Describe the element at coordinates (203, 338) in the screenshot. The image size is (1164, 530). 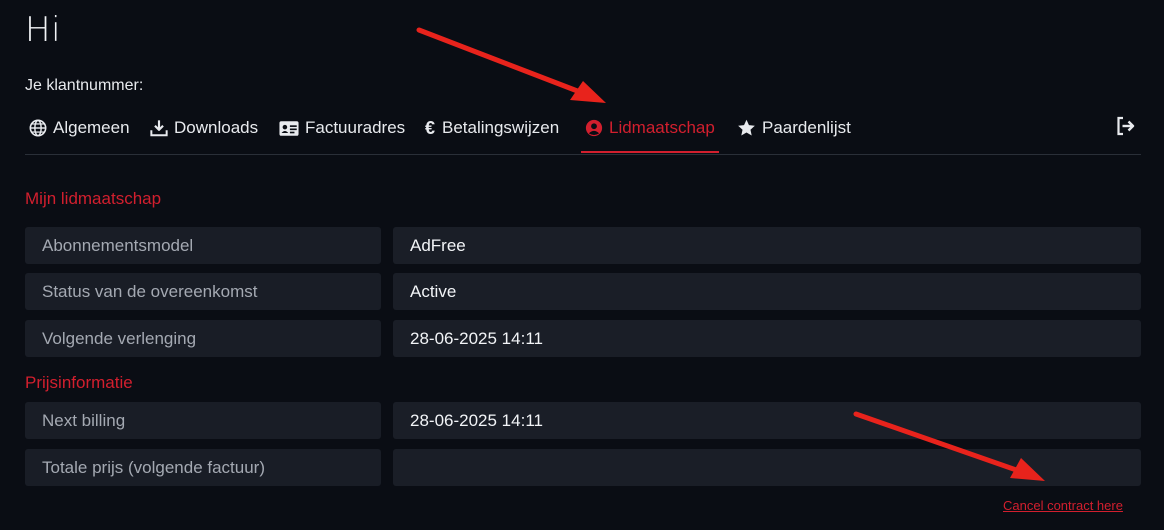
I see `row-label: Volgende verlenging` at that location.